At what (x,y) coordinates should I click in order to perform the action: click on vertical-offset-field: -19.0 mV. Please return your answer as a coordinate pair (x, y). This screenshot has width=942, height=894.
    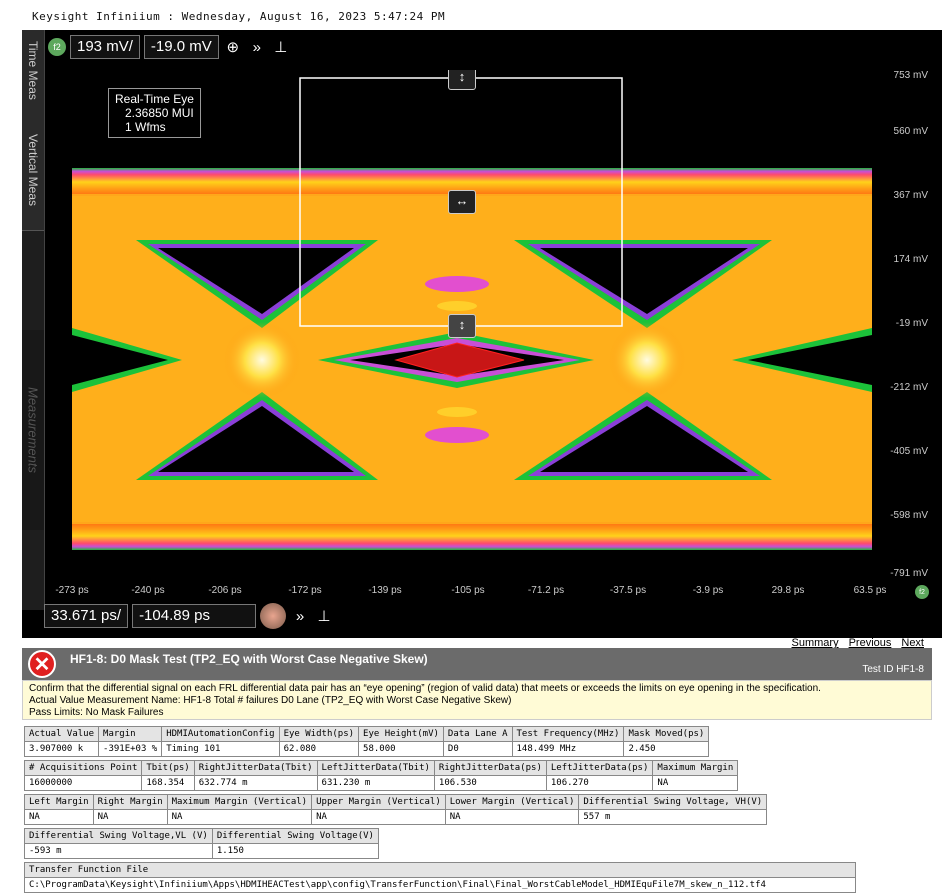
    Looking at the image, I should click on (181, 47).